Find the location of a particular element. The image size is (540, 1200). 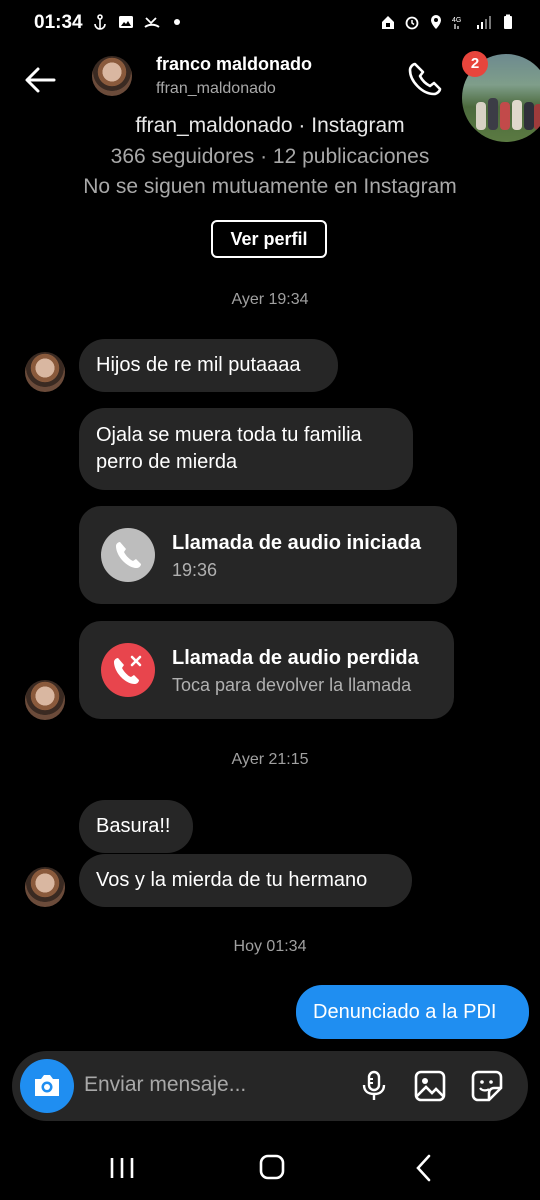

profile-title: ffran_maldonado · Instagram is located at coordinates (270, 125).